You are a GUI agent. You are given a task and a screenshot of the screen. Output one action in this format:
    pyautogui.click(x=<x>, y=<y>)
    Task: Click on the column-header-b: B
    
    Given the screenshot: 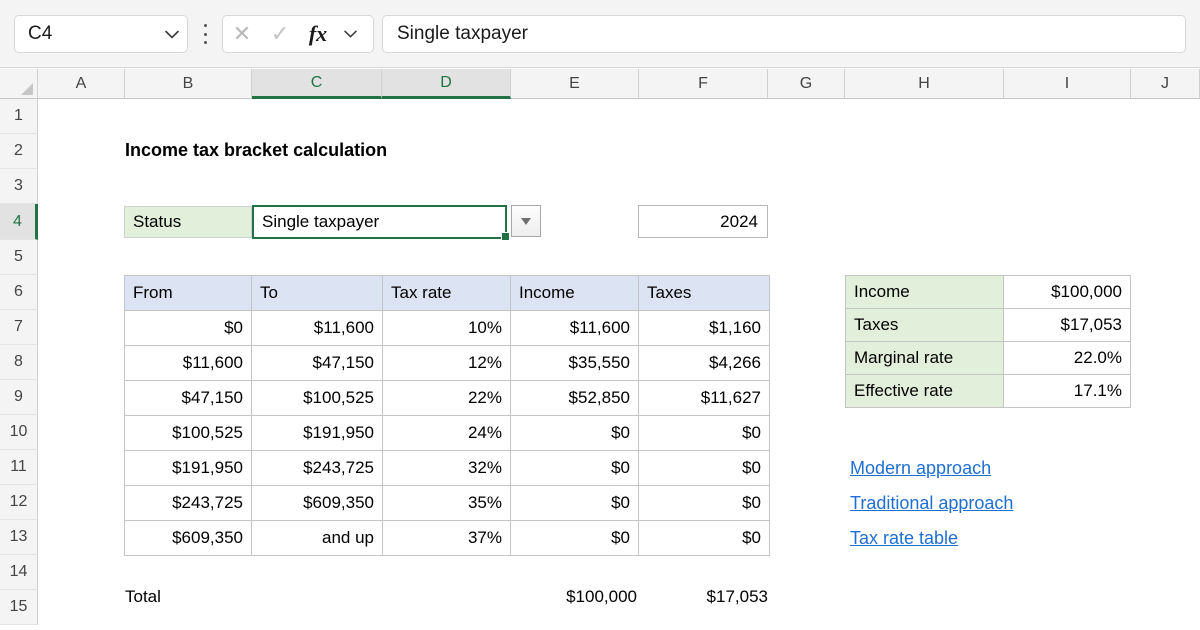 What is the action you would take?
    pyautogui.click(x=188, y=84)
    